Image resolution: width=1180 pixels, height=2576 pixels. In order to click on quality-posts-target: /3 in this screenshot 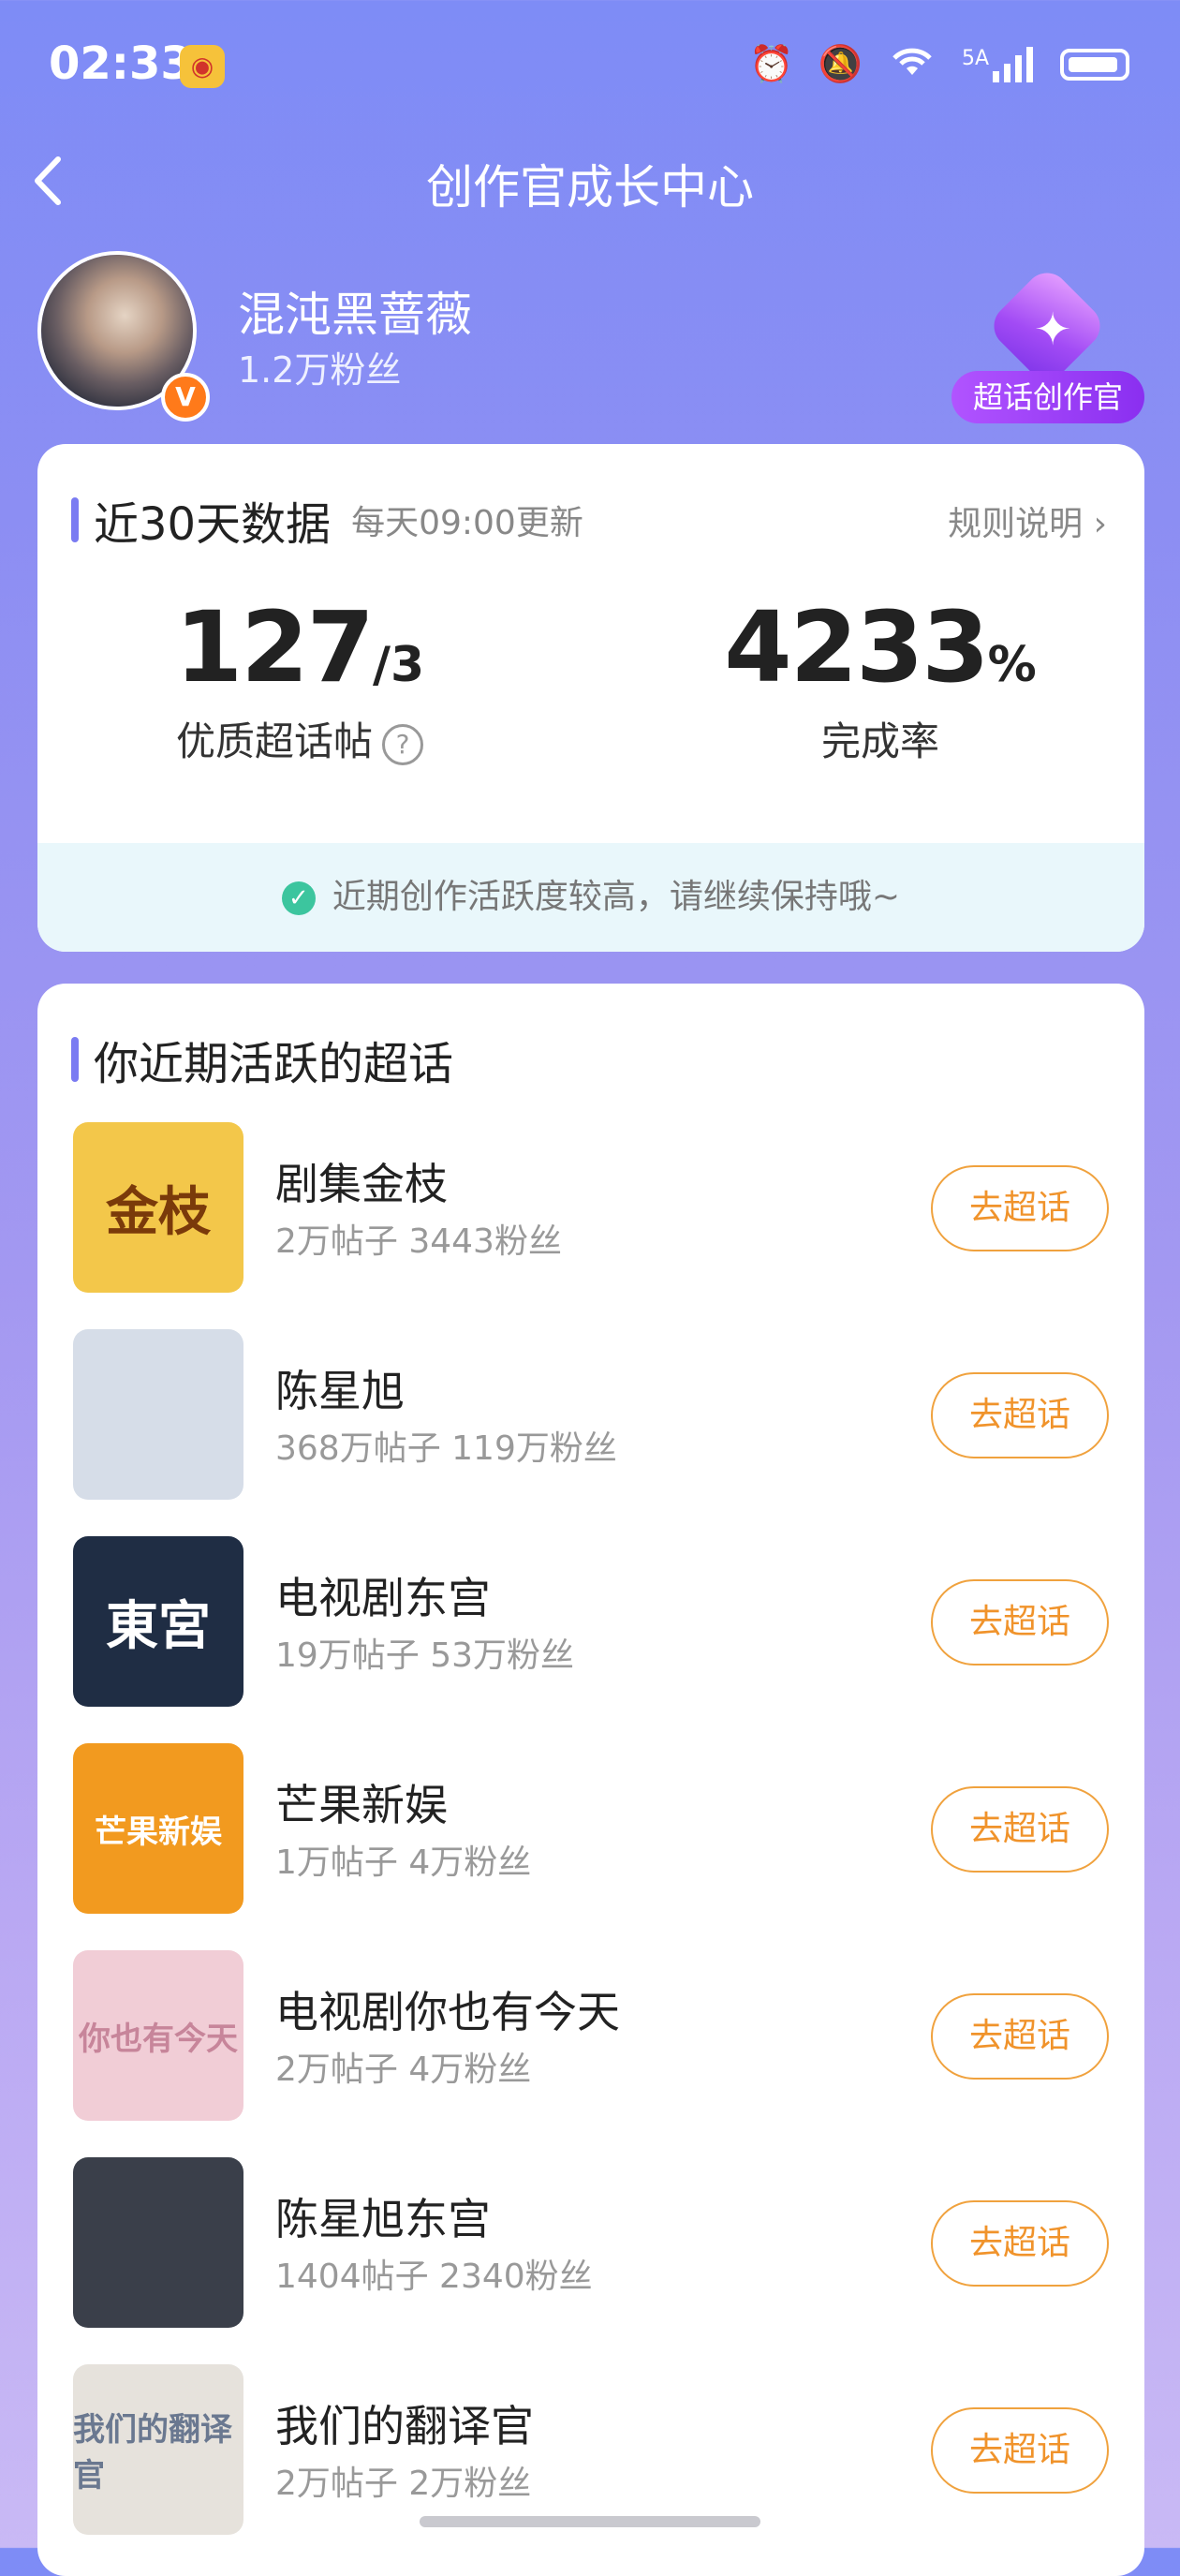, I will do `click(398, 665)`.